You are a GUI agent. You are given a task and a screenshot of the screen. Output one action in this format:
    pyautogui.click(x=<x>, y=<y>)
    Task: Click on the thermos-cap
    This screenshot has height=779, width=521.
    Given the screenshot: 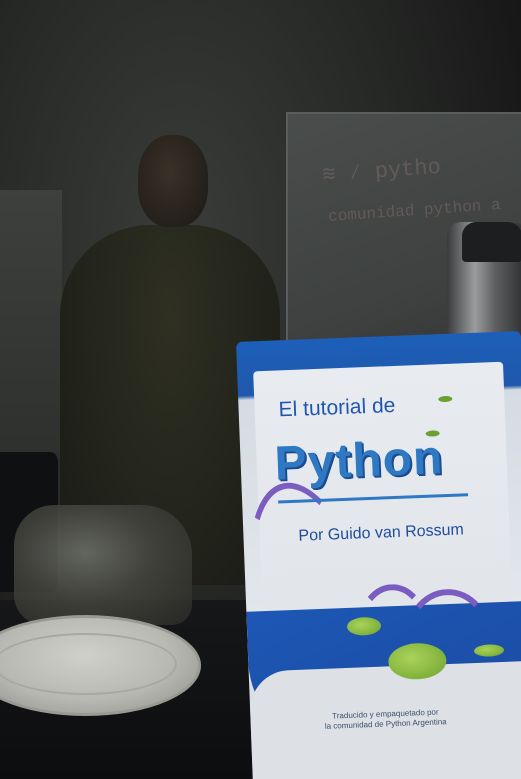 What is the action you would take?
    pyautogui.click(x=491, y=242)
    